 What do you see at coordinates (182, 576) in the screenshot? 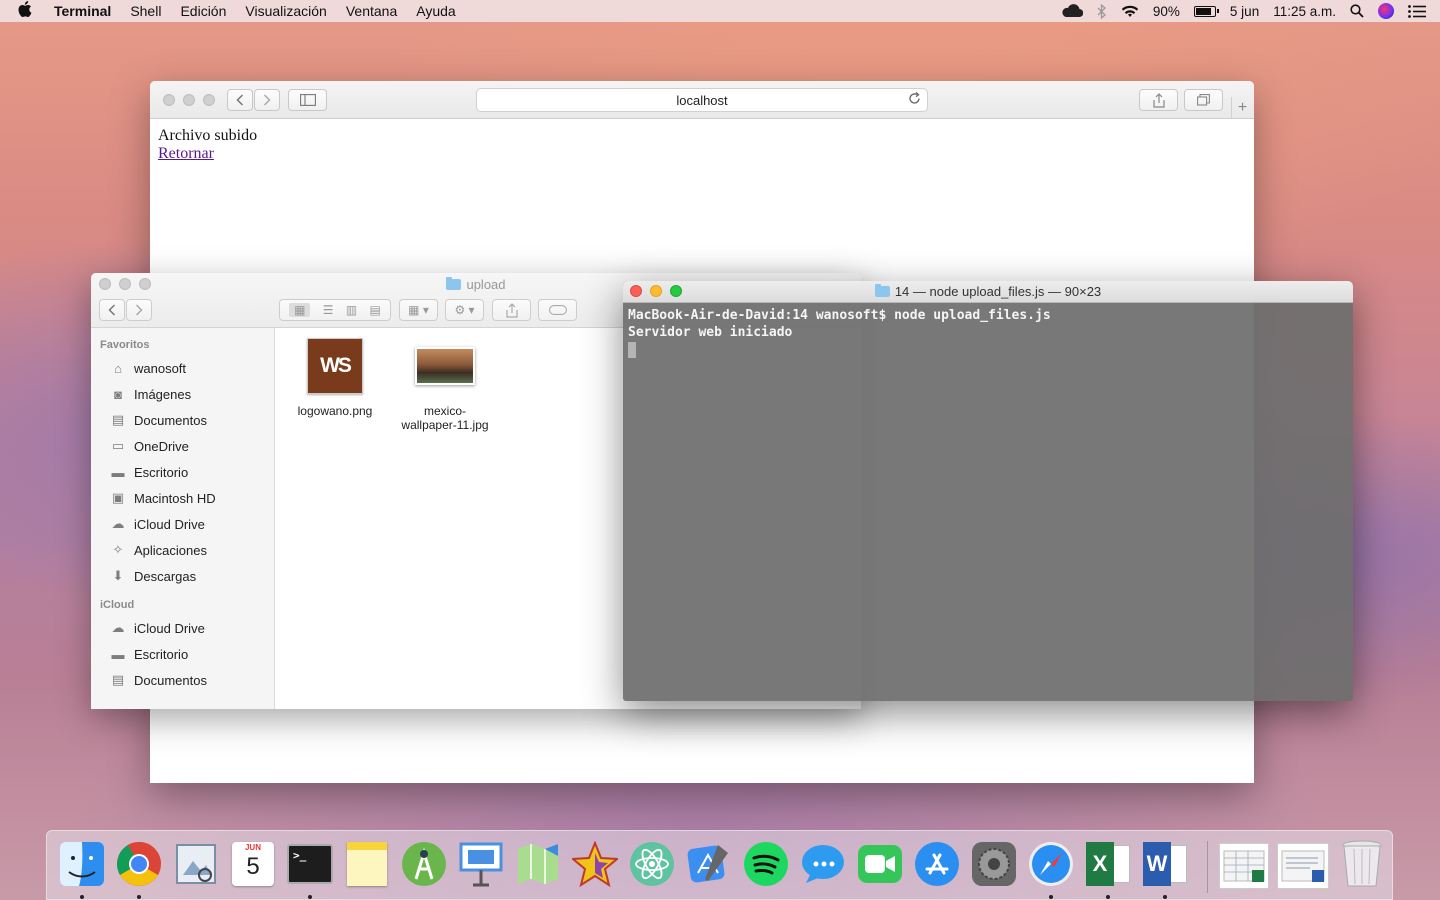
I see `sidebar-item-descargas: ⬇ Descargas` at bounding box center [182, 576].